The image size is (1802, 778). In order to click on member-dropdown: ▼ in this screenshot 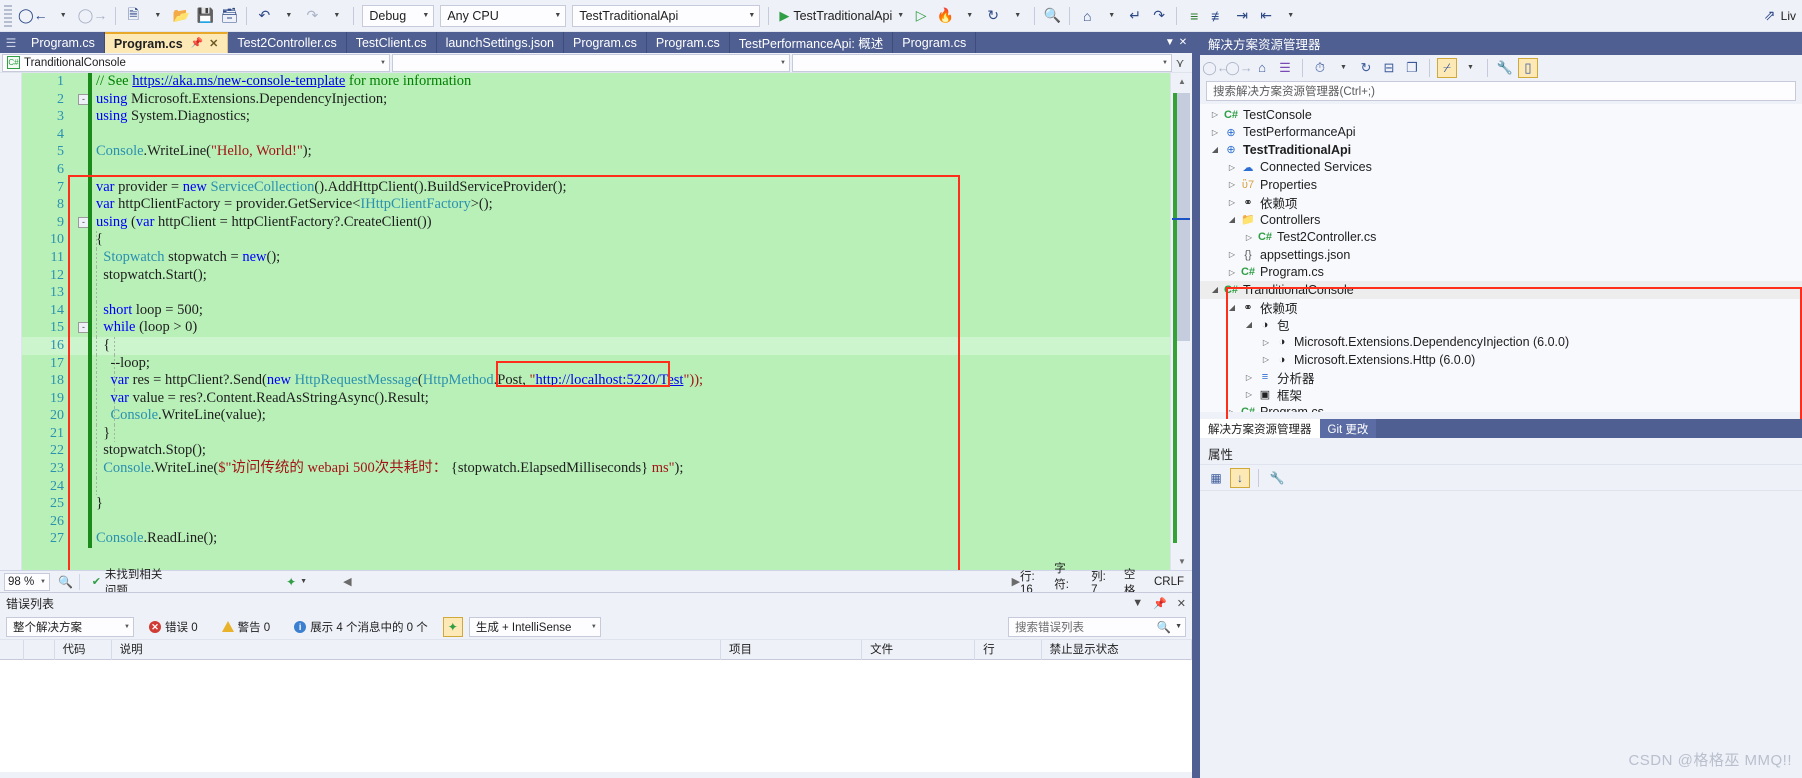, I will do `click(591, 62)`.